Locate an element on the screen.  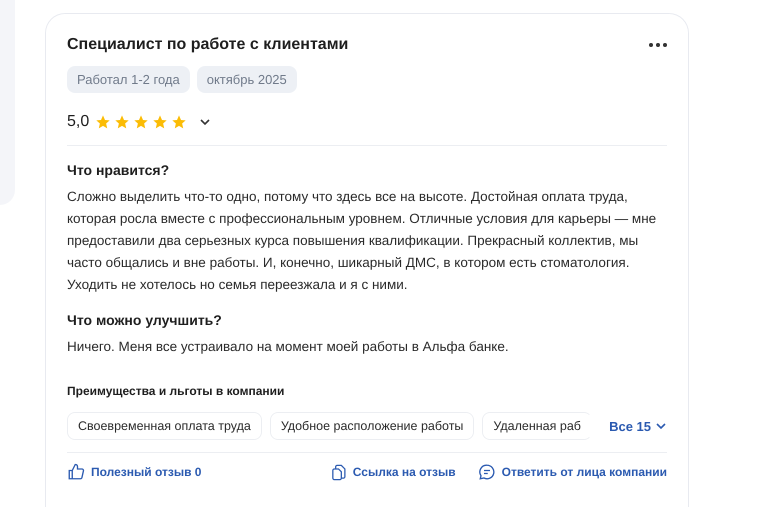
action-button: Полезный отзыв 0 is located at coordinates (134, 472).